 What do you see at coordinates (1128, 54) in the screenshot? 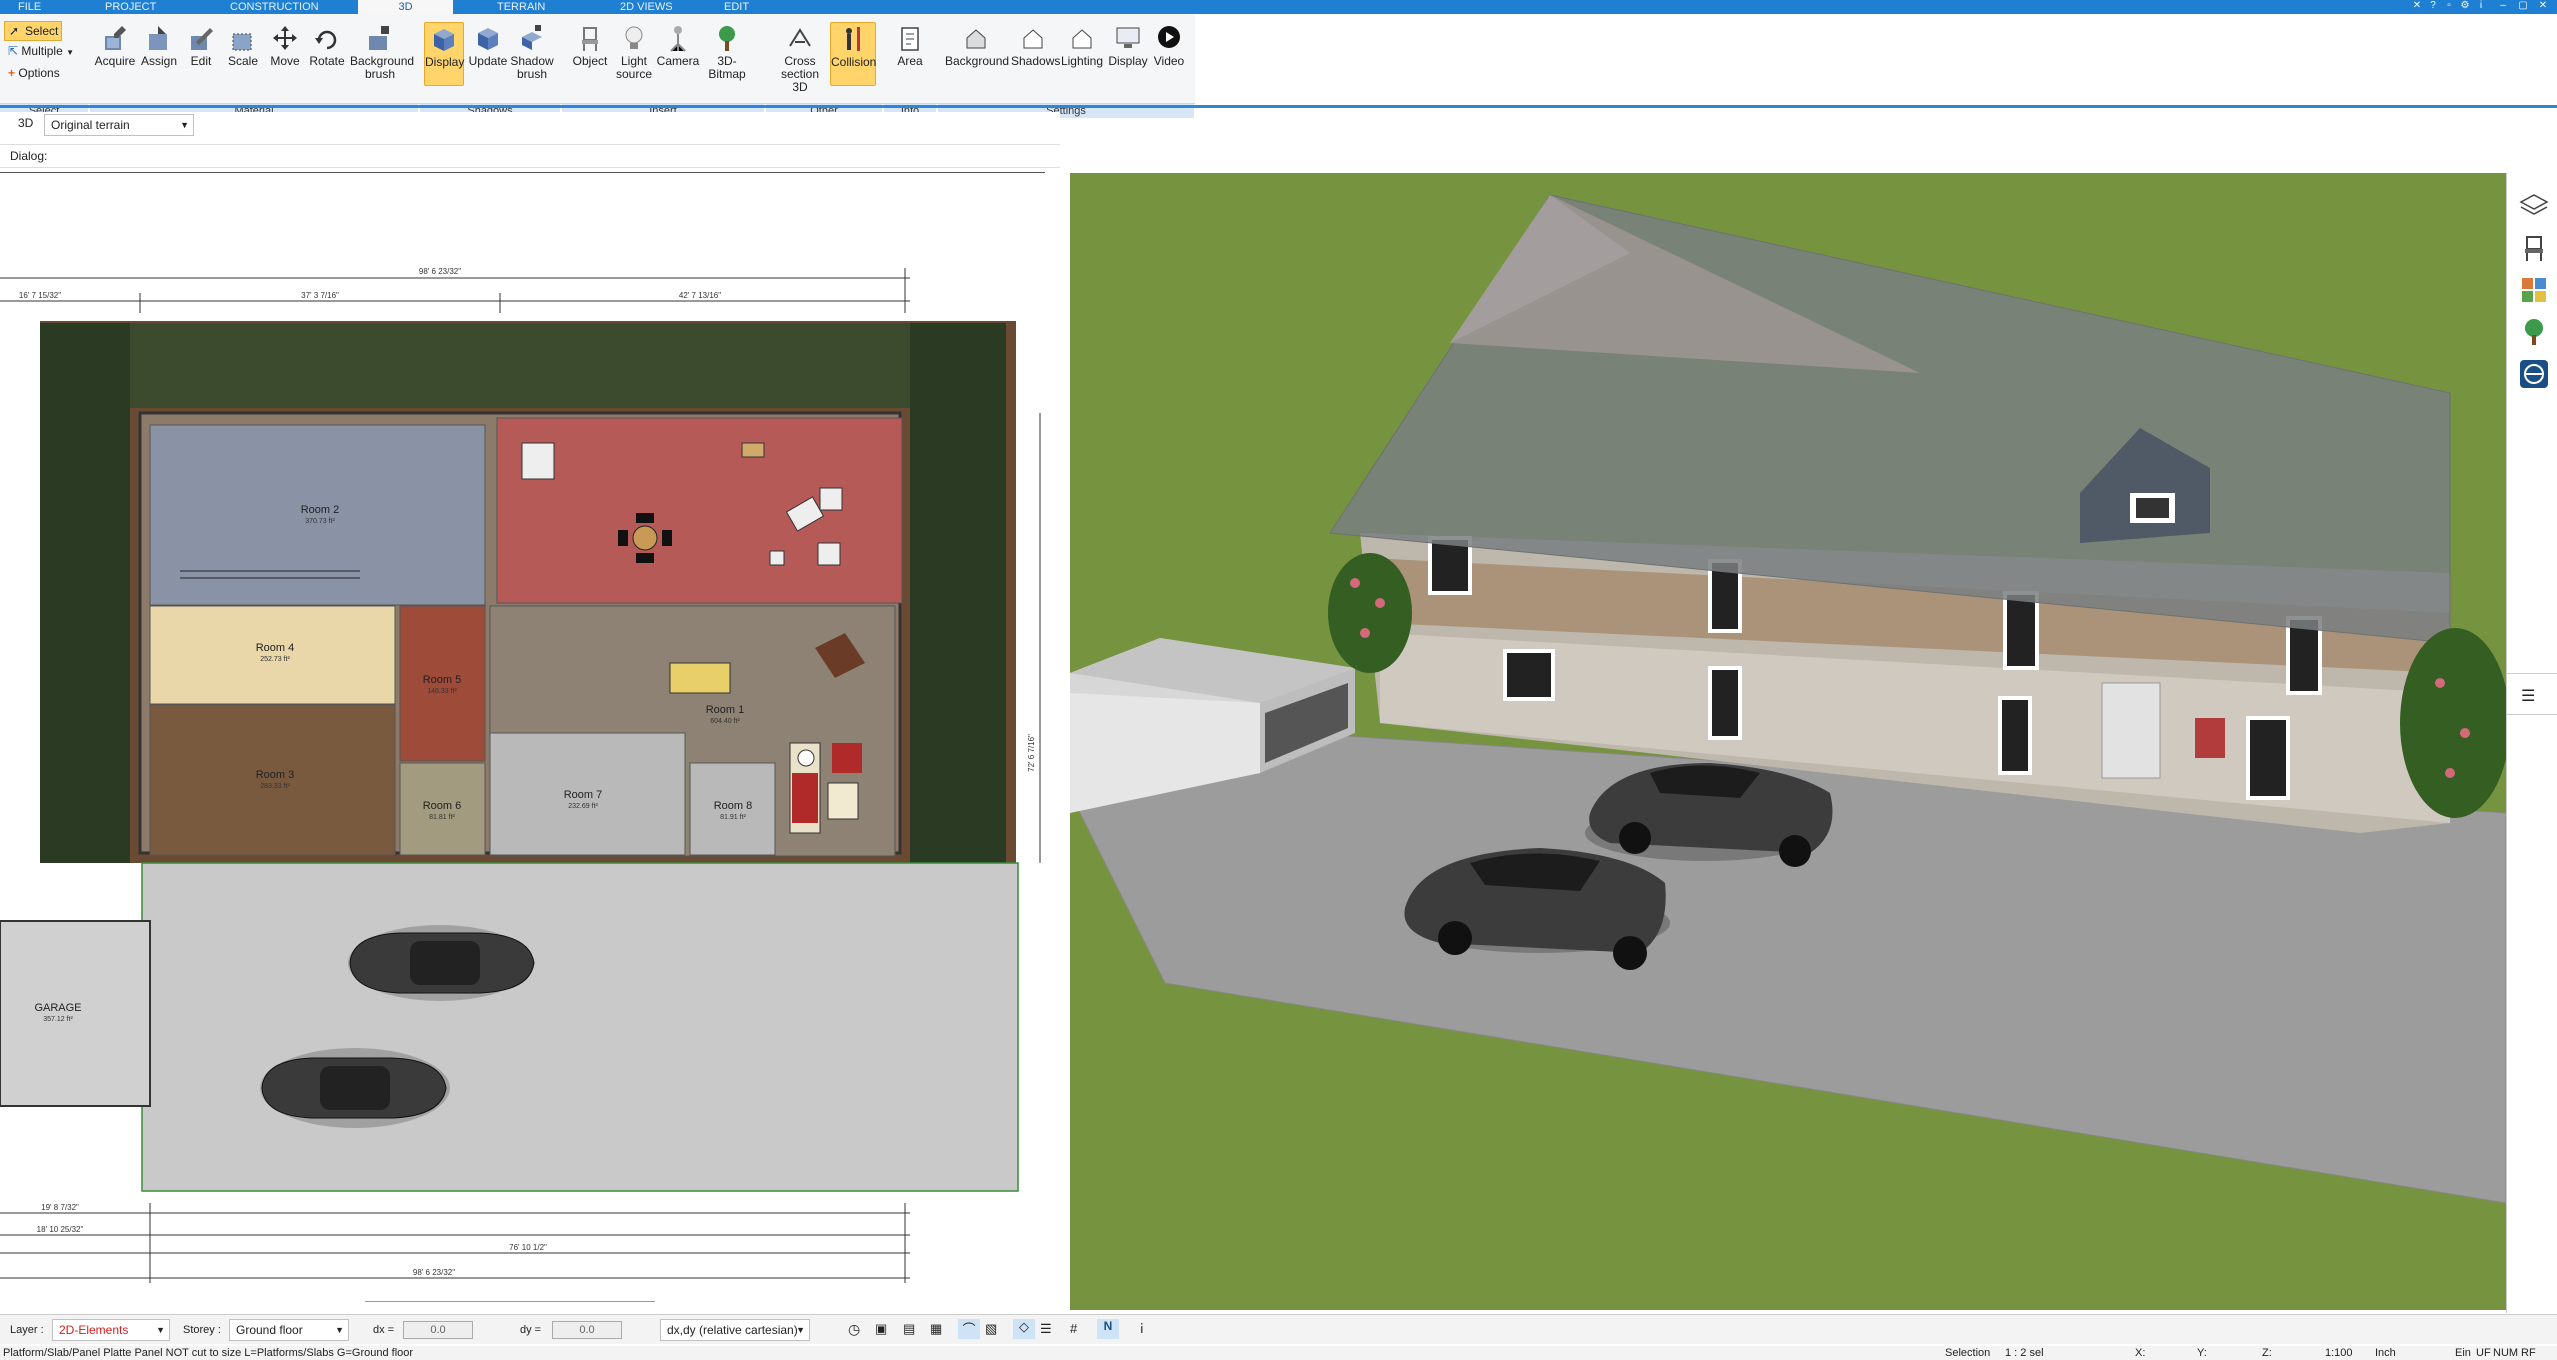
I see `display-settings-button: Display` at bounding box center [1128, 54].